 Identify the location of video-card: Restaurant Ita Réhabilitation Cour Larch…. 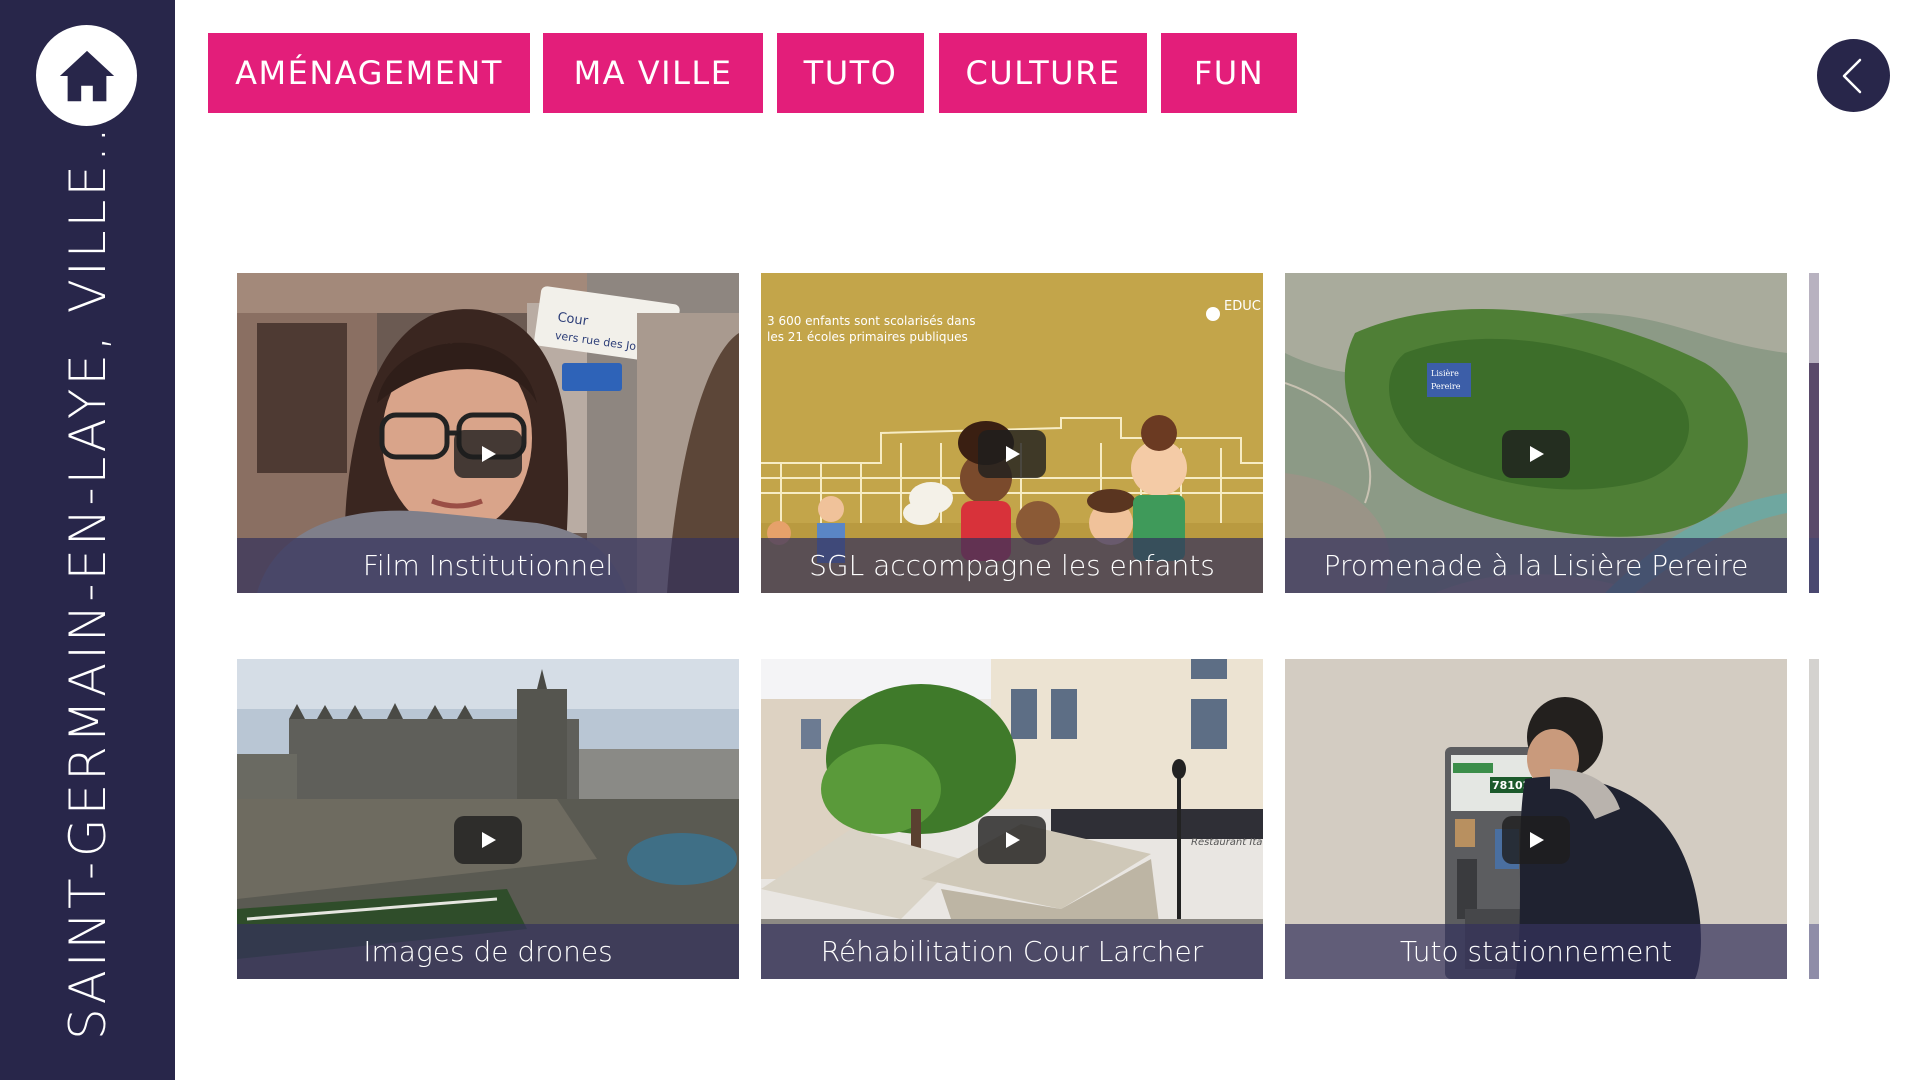
(1012, 819).